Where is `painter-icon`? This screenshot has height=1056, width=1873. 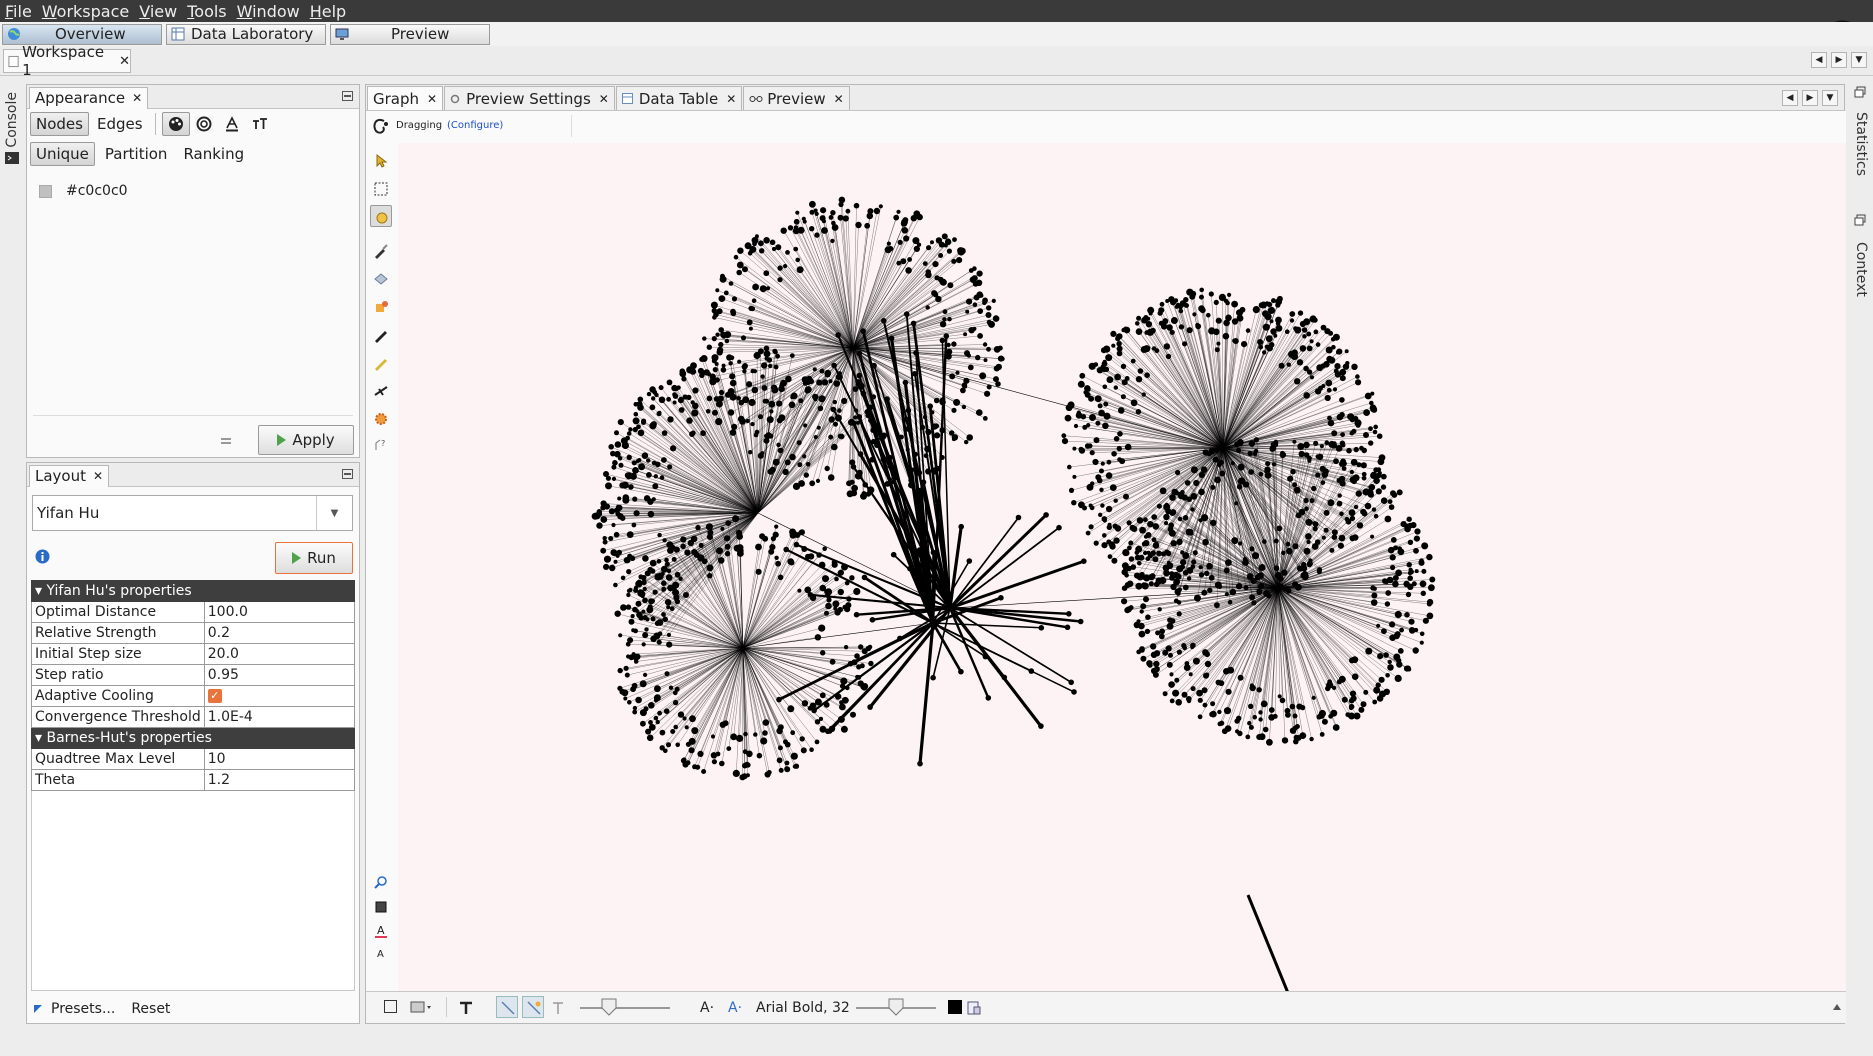
painter-icon is located at coordinates (381, 307).